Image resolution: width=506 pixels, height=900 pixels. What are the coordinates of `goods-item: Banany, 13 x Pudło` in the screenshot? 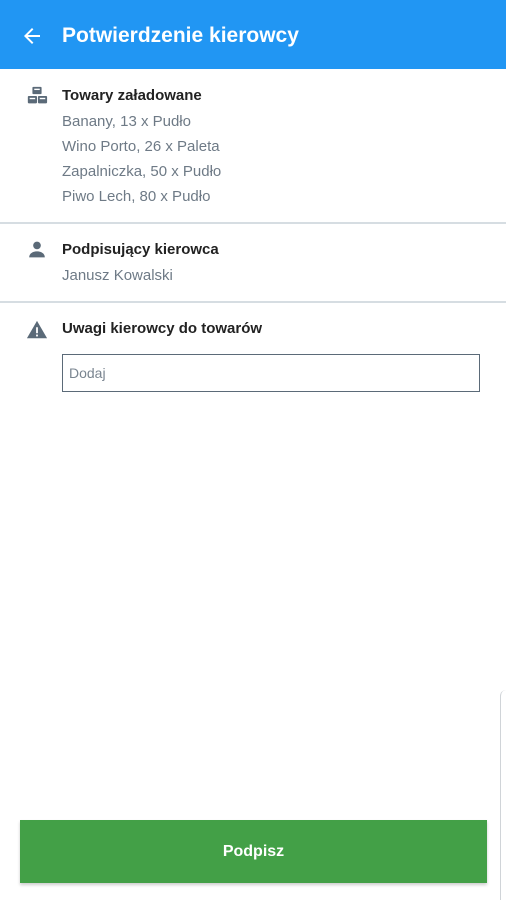 It's located at (126, 121).